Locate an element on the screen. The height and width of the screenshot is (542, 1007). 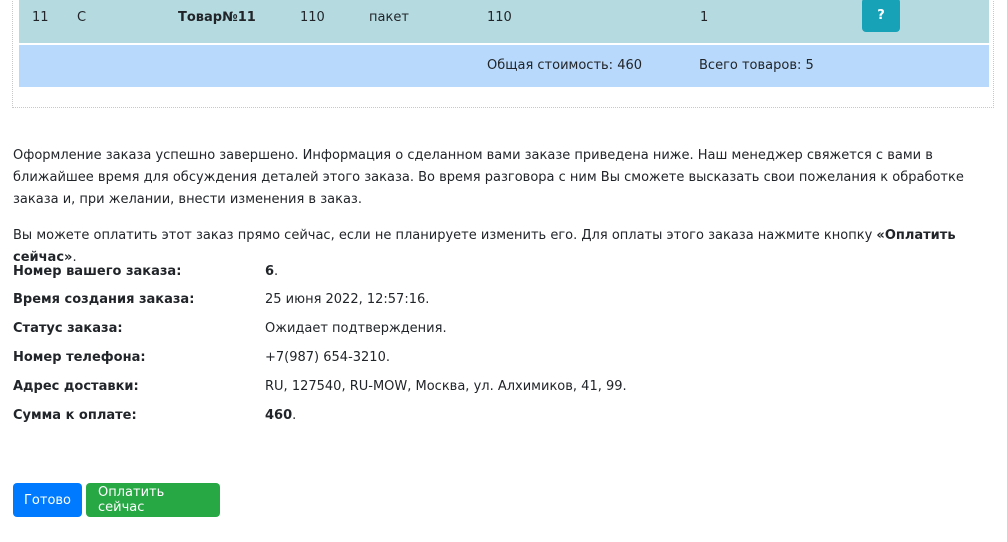
product-name: Товар№11 is located at coordinates (217, 17).